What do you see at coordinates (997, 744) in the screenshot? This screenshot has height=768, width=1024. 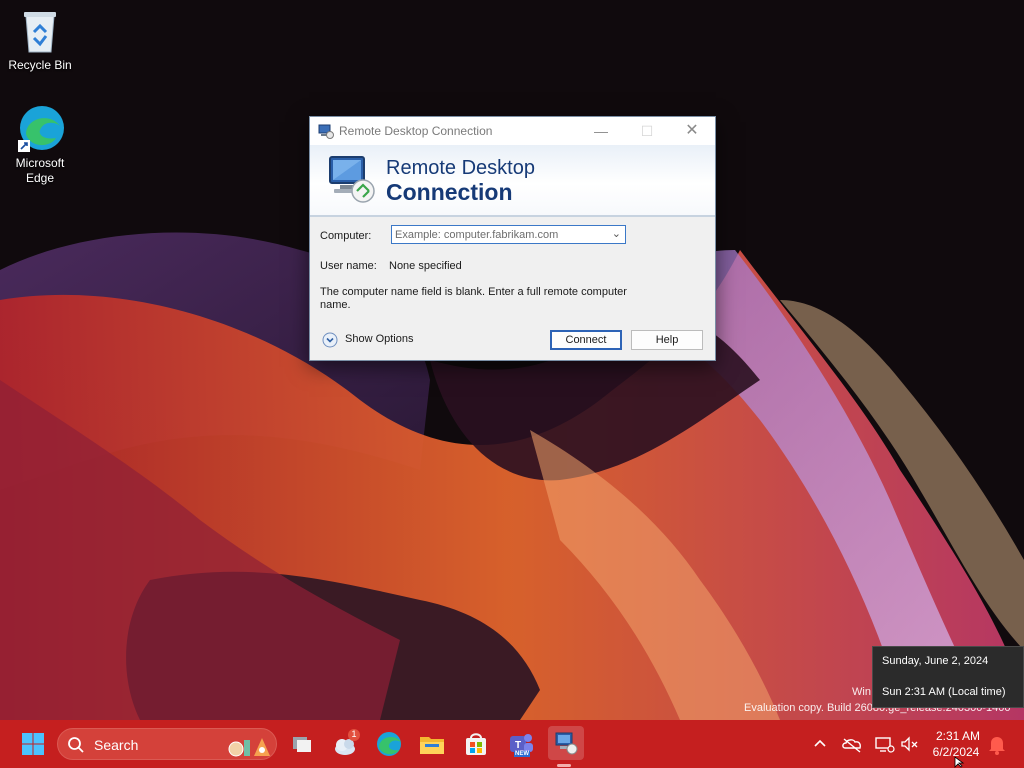 I see `notification-bell-icon` at bounding box center [997, 744].